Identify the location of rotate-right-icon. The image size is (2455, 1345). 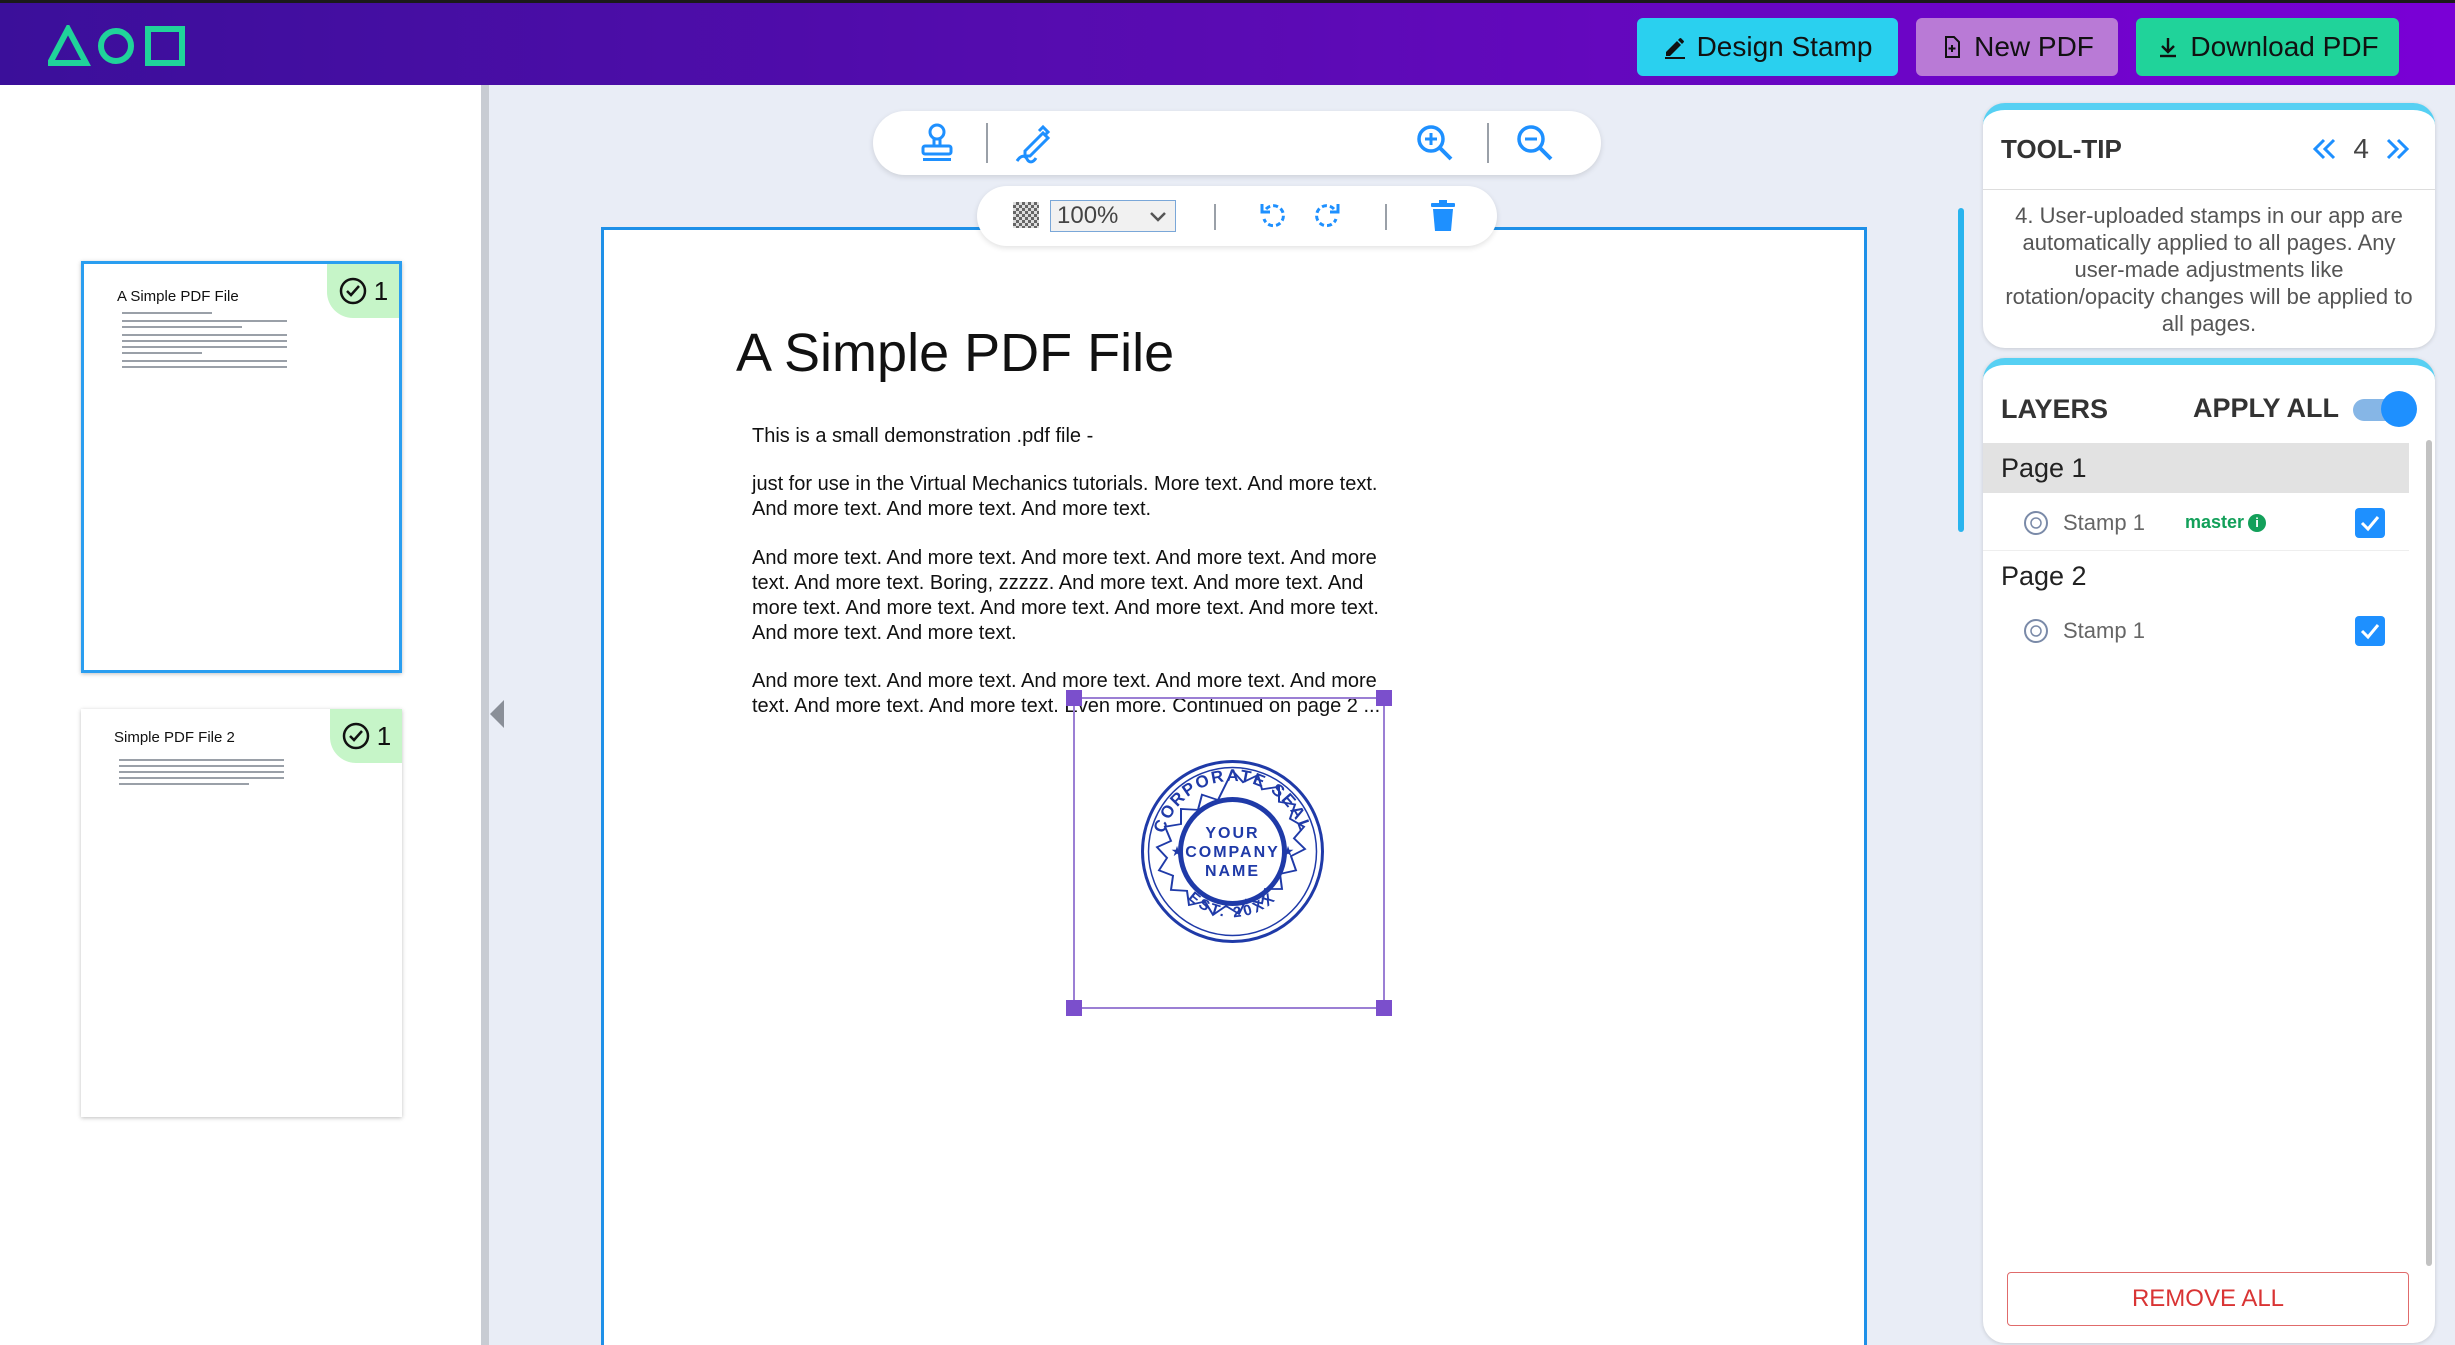
(1327, 216).